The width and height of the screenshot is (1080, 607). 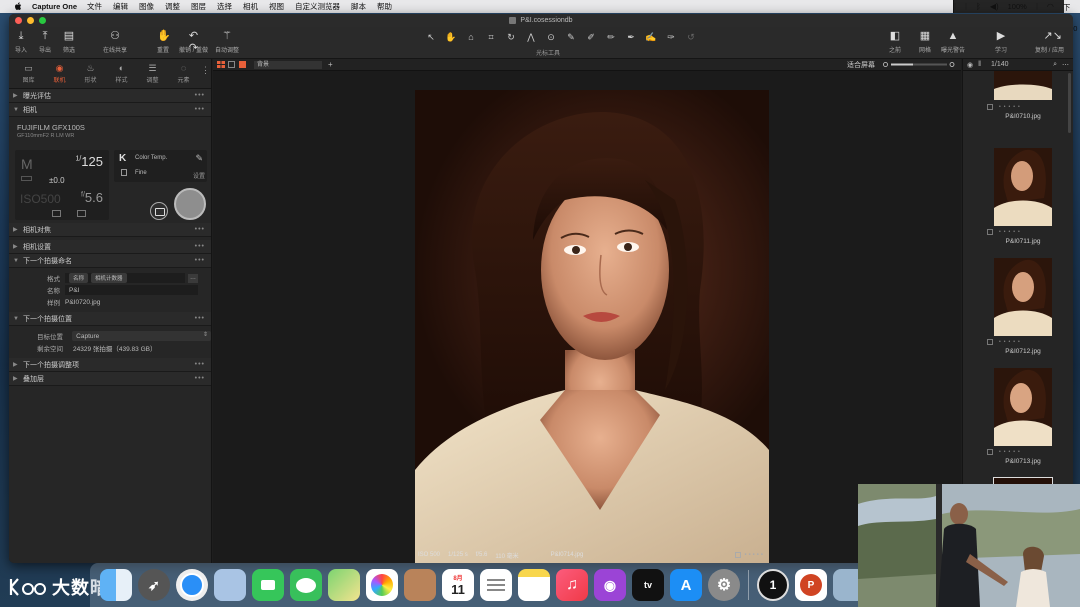 What do you see at coordinates (551, 37) in the screenshot?
I see `spot-tool-icon: ⊙` at bounding box center [551, 37].